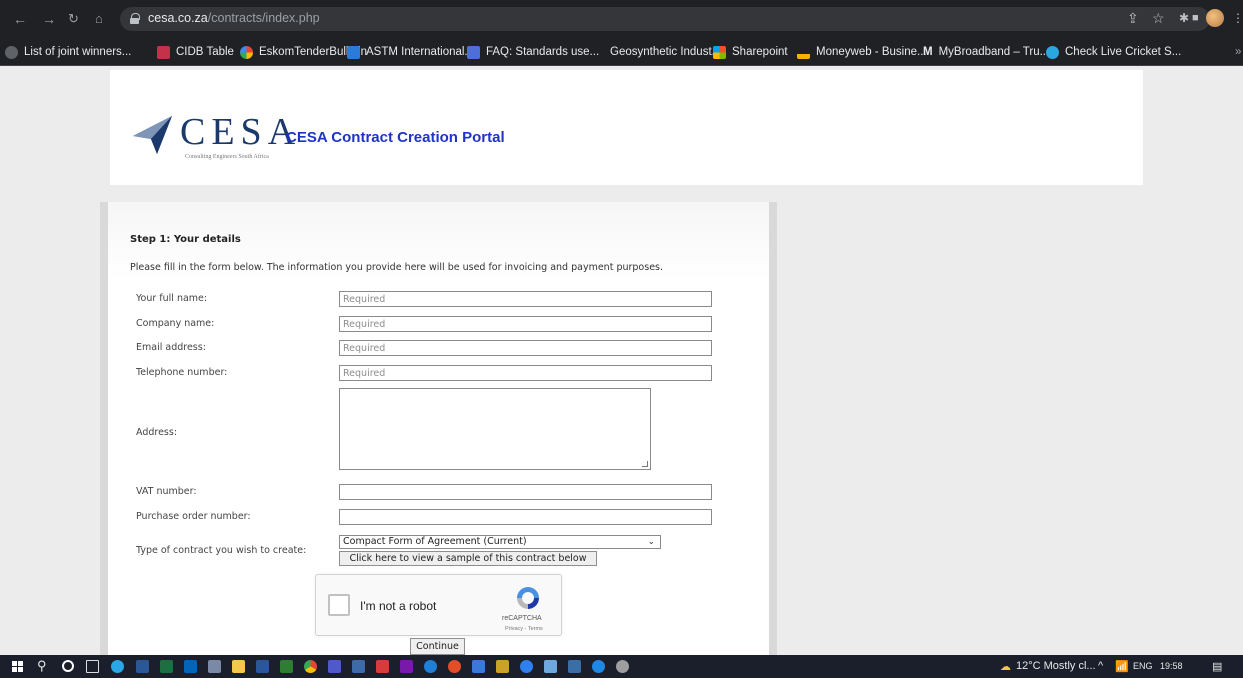 The image size is (1243, 678). What do you see at coordinates (525, 299) in the screenshot?
I see `full-name-input: Required` at bounding box center [525, 299].